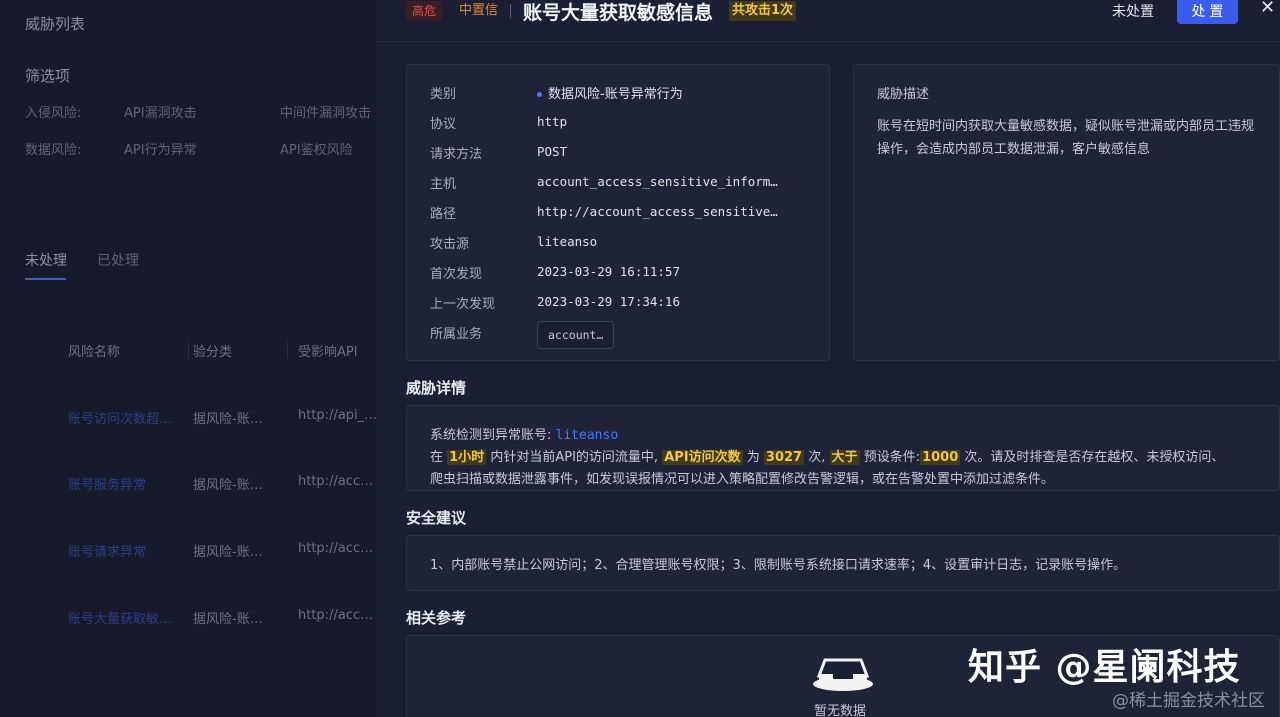 The height and width of the screenshot is (717, 1280). What do you see at coordinates (46, 260) in the screenshot?
I see `tab-unprocessed: 未处理` at bounding box center [46, 260].